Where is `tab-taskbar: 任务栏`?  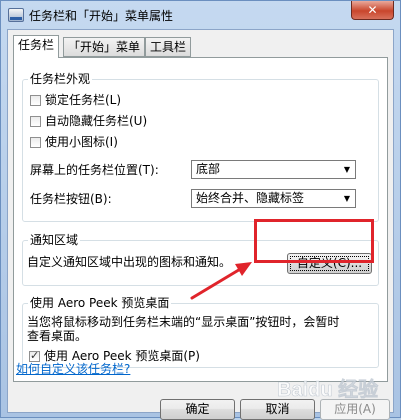 tab-taskbar: 任务栏 is located at coordinates (36, 46).